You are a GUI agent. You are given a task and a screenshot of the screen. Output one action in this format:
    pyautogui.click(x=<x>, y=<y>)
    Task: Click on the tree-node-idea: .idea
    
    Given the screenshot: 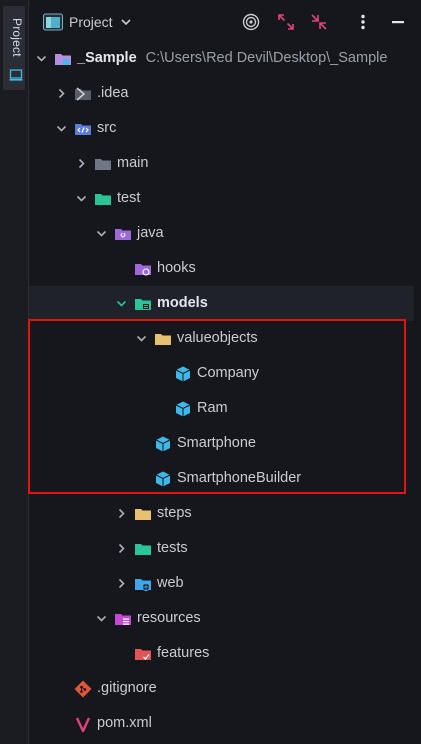 What is the action you would take?
    pyautogui.click(x=221, y=93)
    